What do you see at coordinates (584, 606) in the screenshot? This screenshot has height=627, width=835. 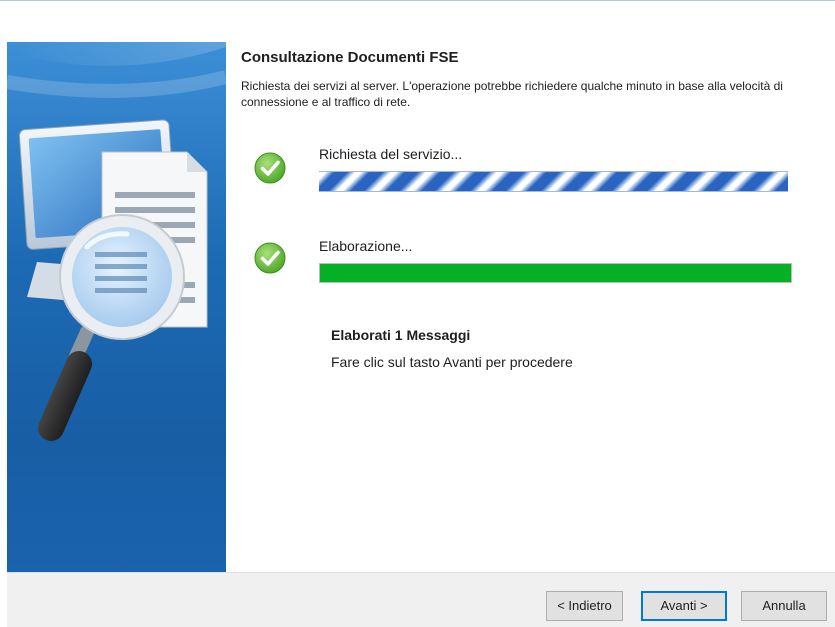 I see `back-button: < Indietro` at bounding box center [584, 606].